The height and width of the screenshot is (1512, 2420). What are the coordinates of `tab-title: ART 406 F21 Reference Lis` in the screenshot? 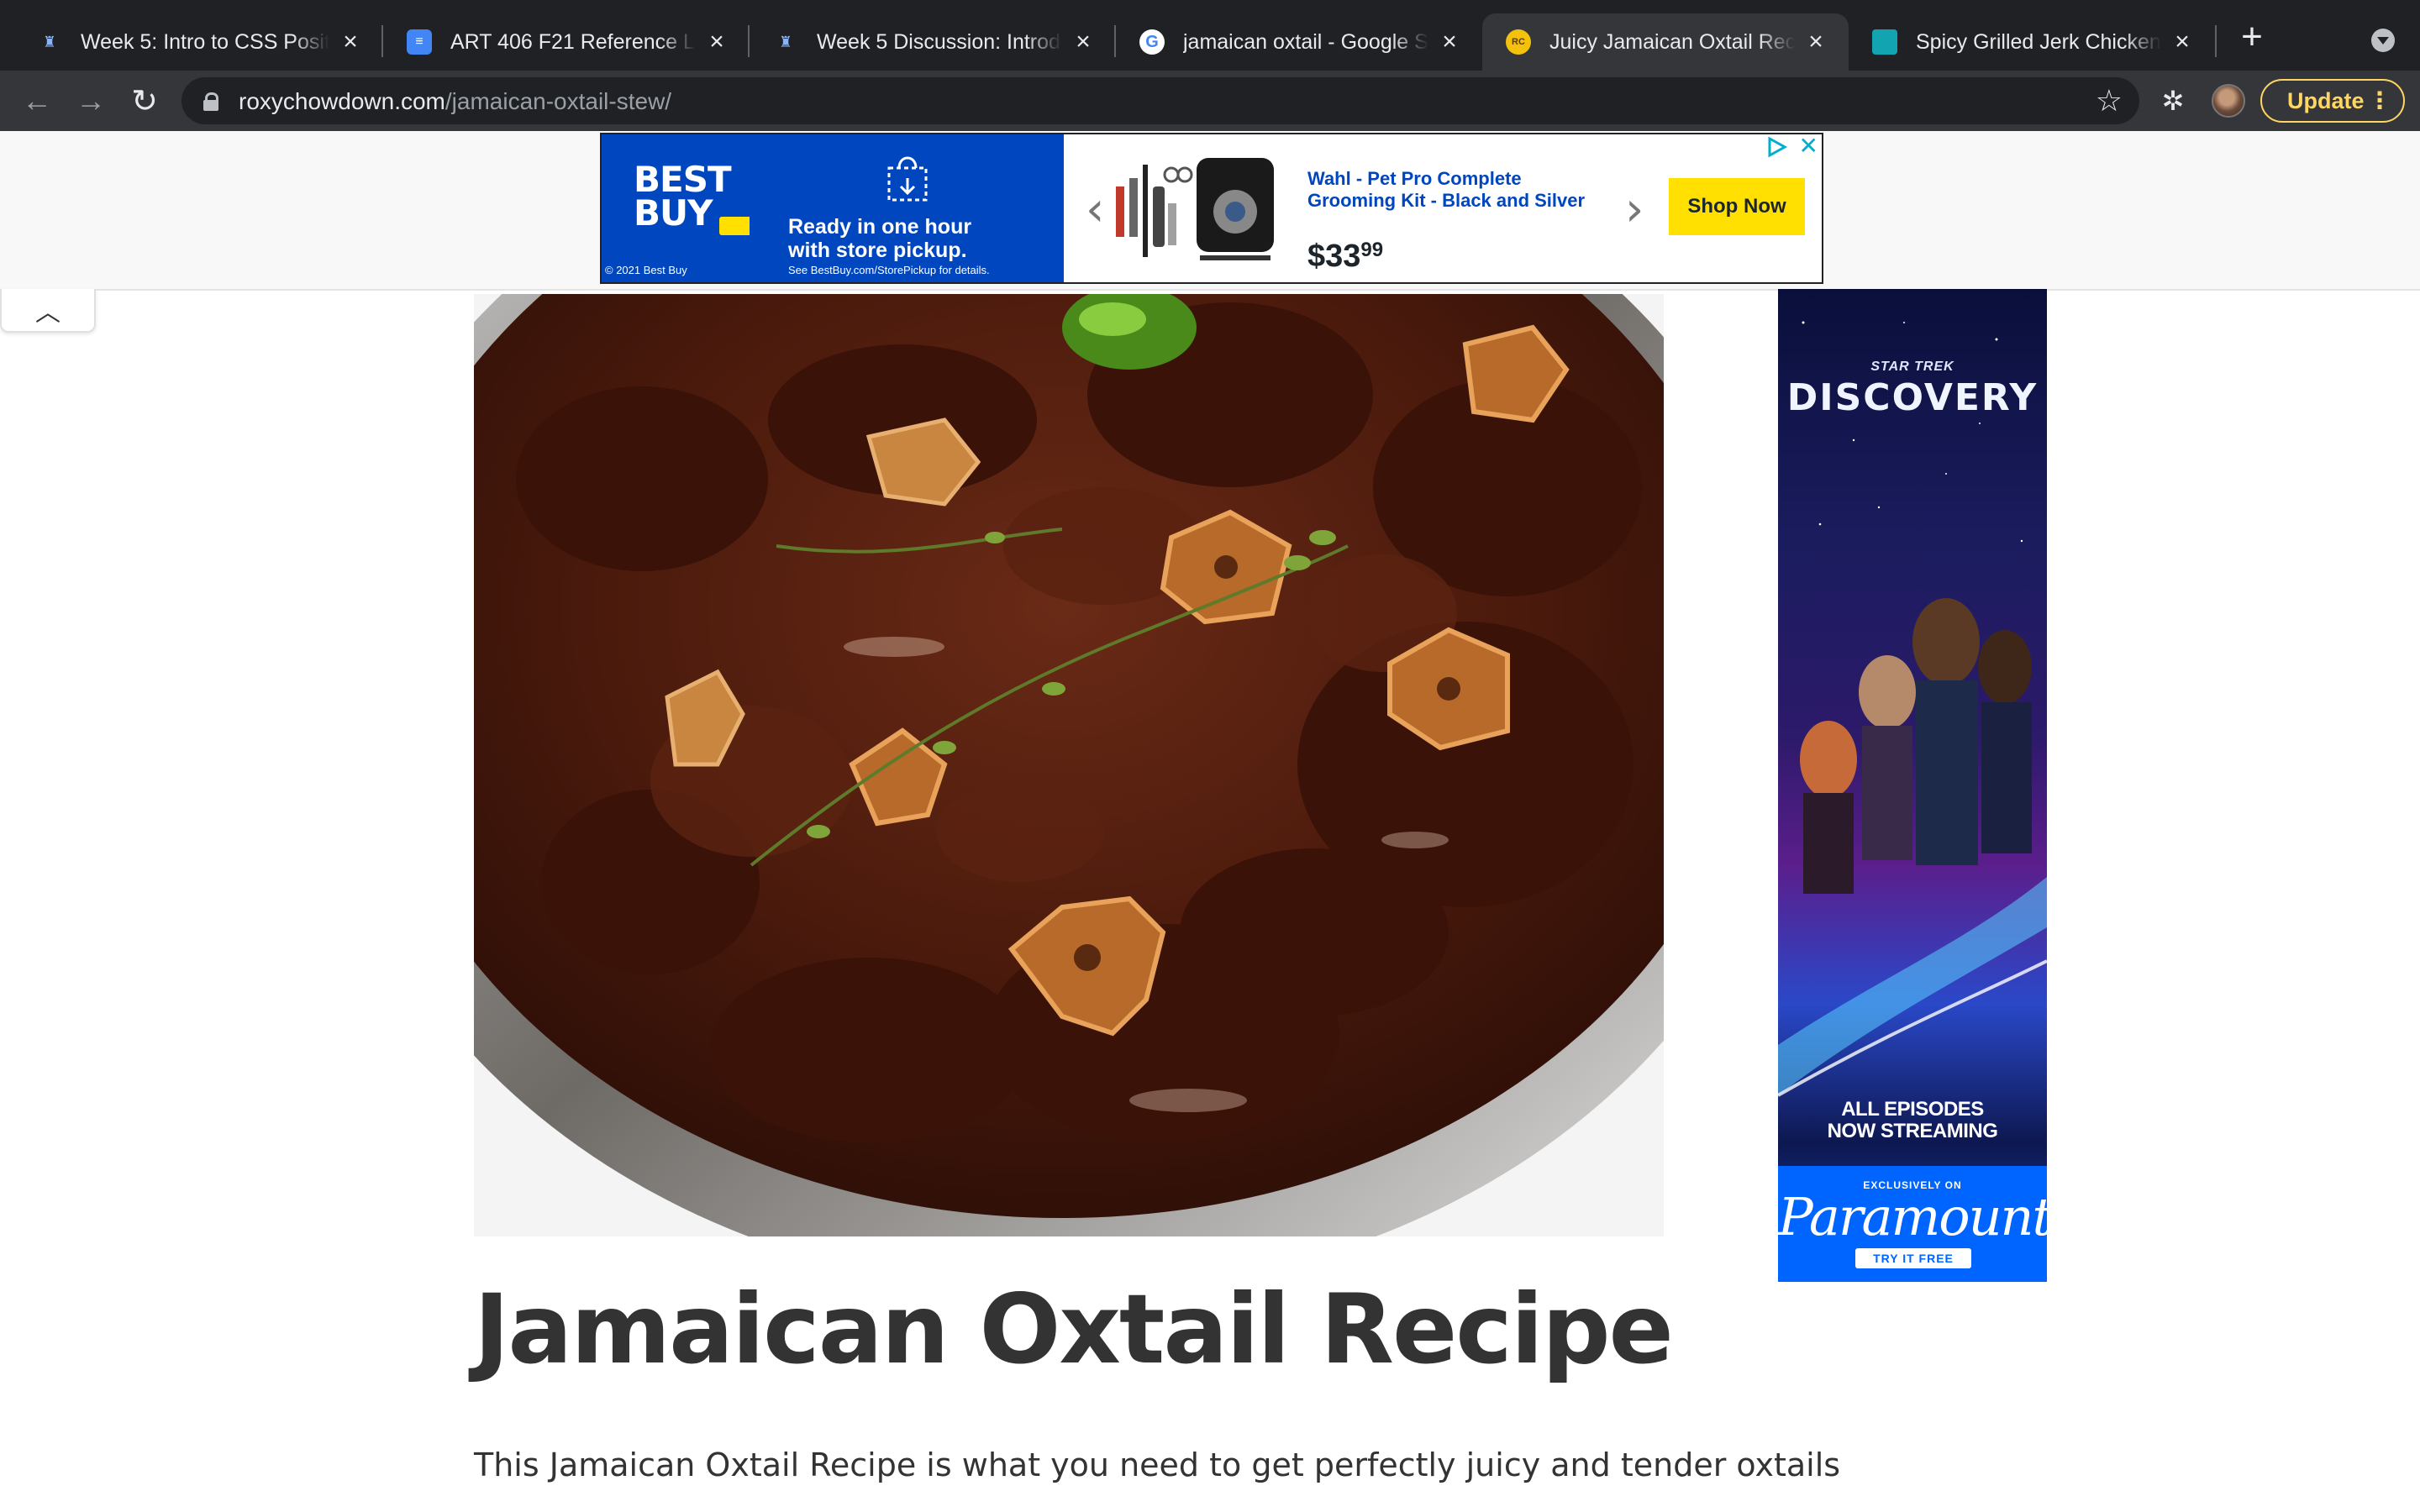 It's located at (573, 41).